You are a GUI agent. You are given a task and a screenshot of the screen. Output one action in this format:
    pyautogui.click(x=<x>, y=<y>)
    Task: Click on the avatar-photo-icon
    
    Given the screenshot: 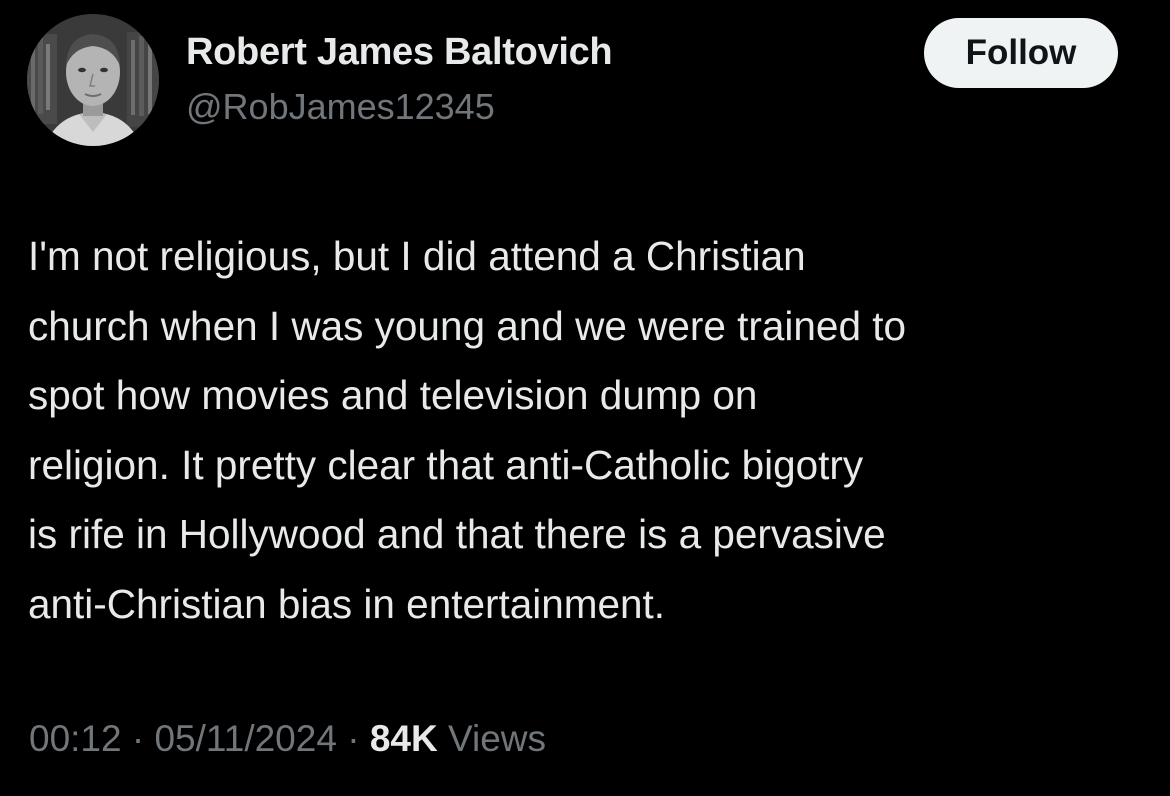 What is the action you would take?
    pyautogui.click(x=93, y=80)
    